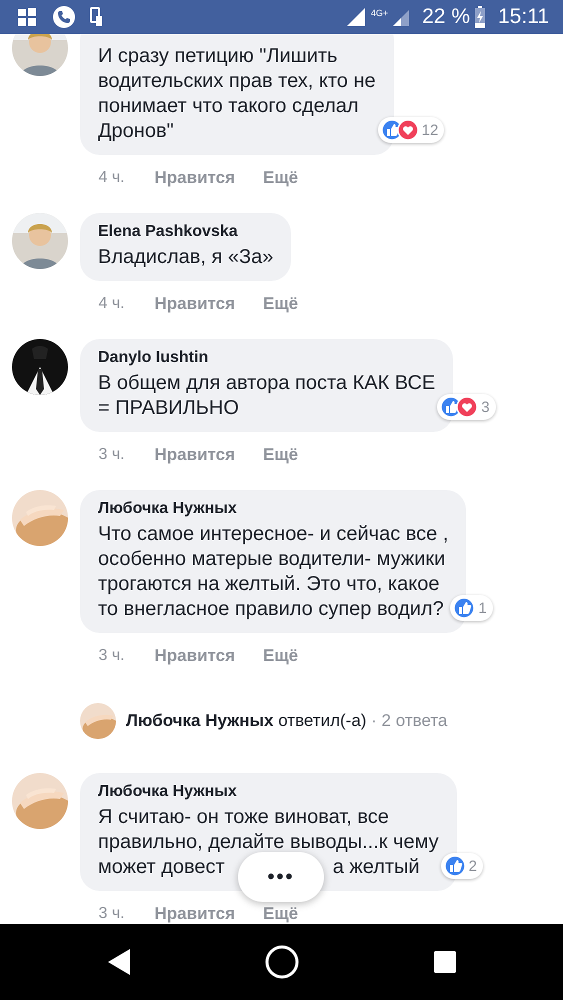 This screenshot has width=563, height=1000. Describe the element at coordinates (186, 232) in the screenshot. I see `author-name: Elena Pashkovska` at that location.